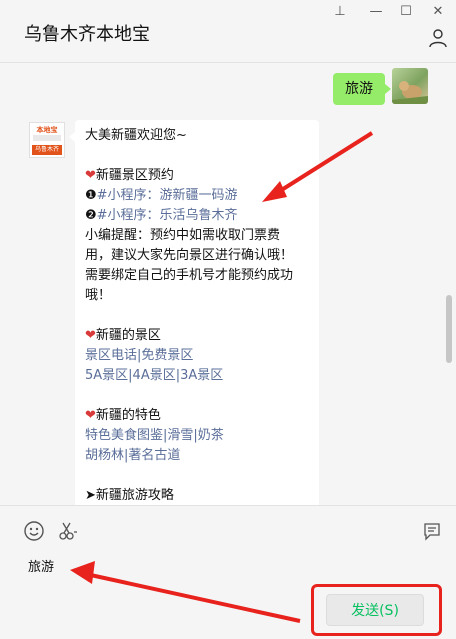  What do you see at coordinates (193, 597) in the screenshot?
I see `annotation-arrow-input` at bounding box center [193, 597].